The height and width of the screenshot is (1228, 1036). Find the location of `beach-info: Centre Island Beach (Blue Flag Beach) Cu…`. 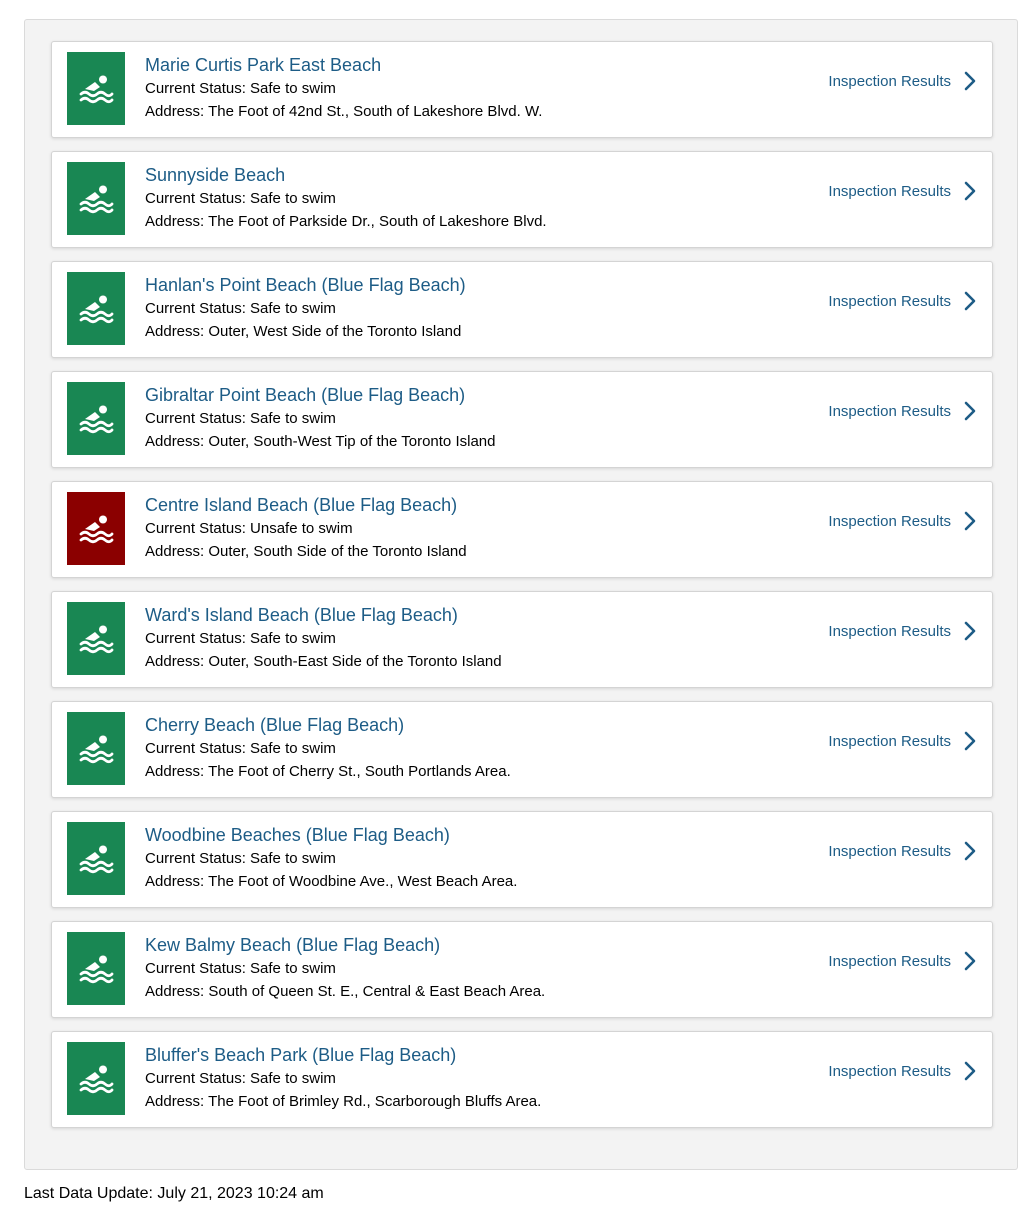

beach-info: Centre Island Beach (Blue Flag Beach) Cu… is located at coordinates (306, 528).